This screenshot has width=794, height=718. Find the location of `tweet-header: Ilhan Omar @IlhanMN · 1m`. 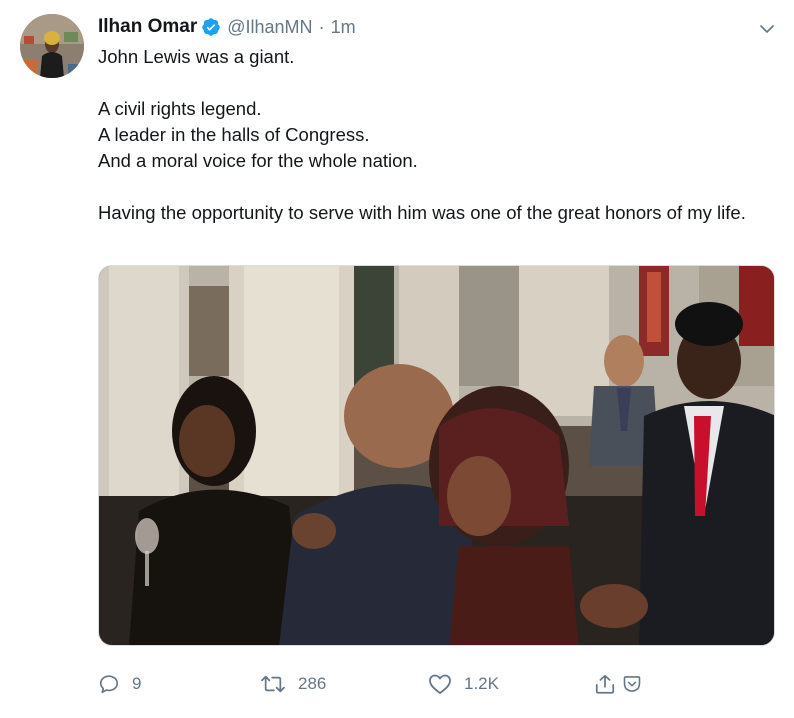

tweet-header: Ilhan Omar @IlhanMN · 1m is located at coordinates (227, 27).